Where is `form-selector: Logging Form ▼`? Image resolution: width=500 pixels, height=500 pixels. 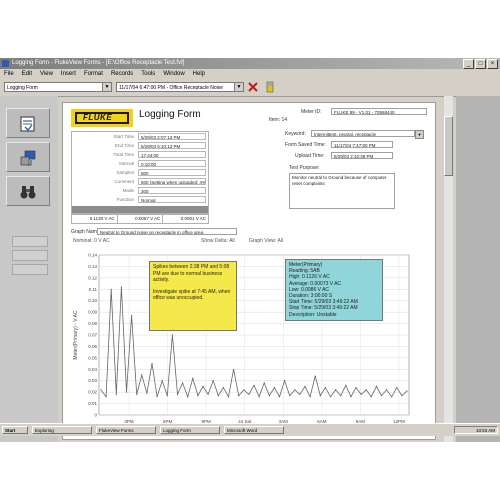
form-selector: Logging Form ▼ is located at coordinates (58, 87).